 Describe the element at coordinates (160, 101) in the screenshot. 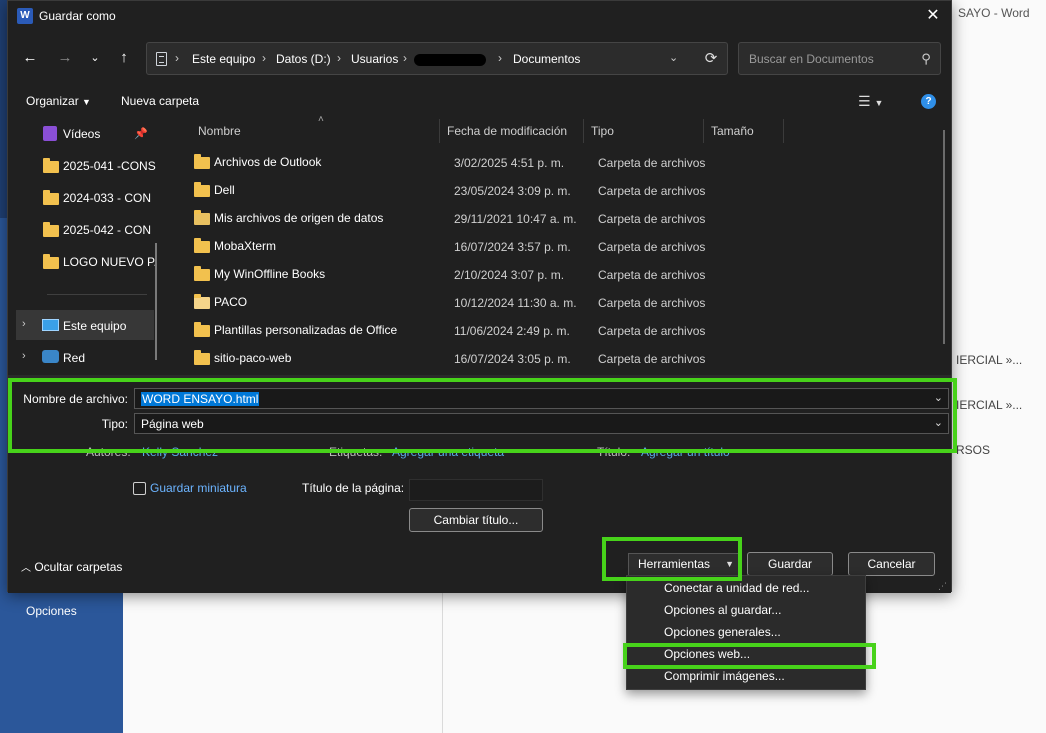

I see `new-folder-button: Nueva carpeta` at that location.